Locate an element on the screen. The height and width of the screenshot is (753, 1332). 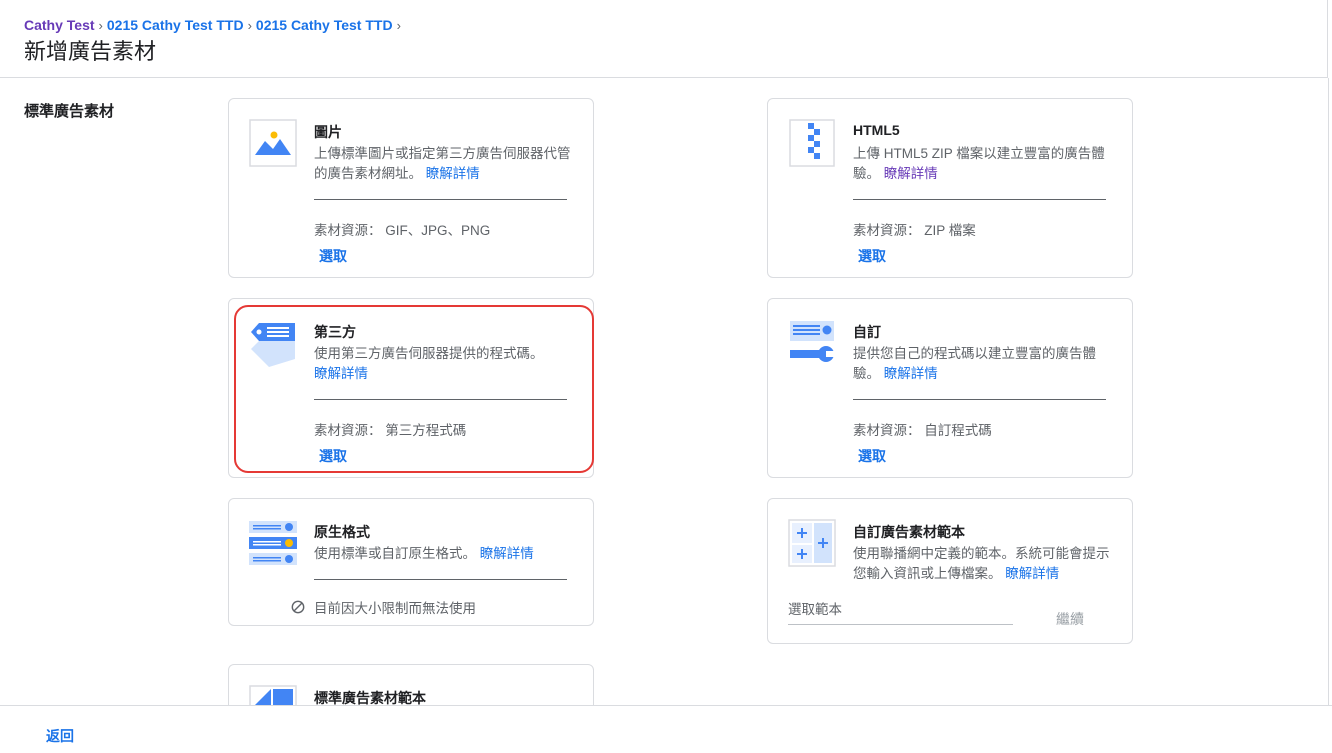
asset-source: 素材資源： ZIP 檔案 is located at coordinates (914, 230).